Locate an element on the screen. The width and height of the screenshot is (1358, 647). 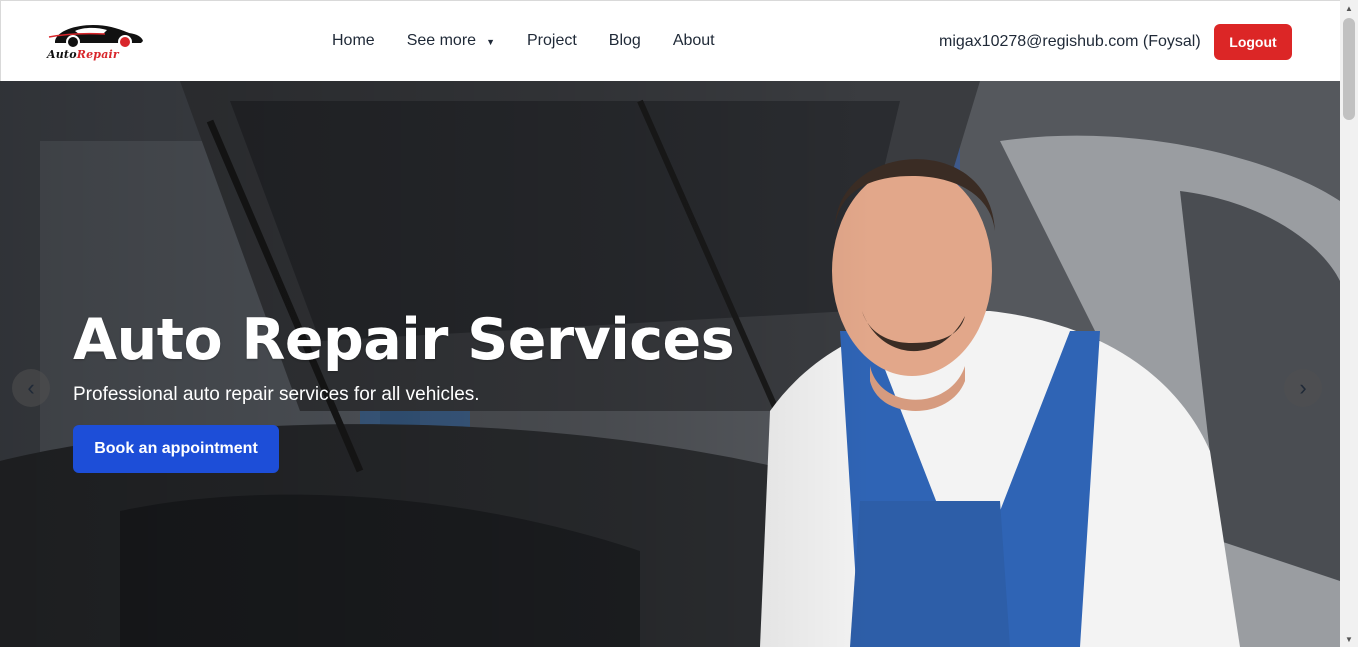
main-nav: Home See more ▼ Project Blog About is located at coordinates (539, 41).